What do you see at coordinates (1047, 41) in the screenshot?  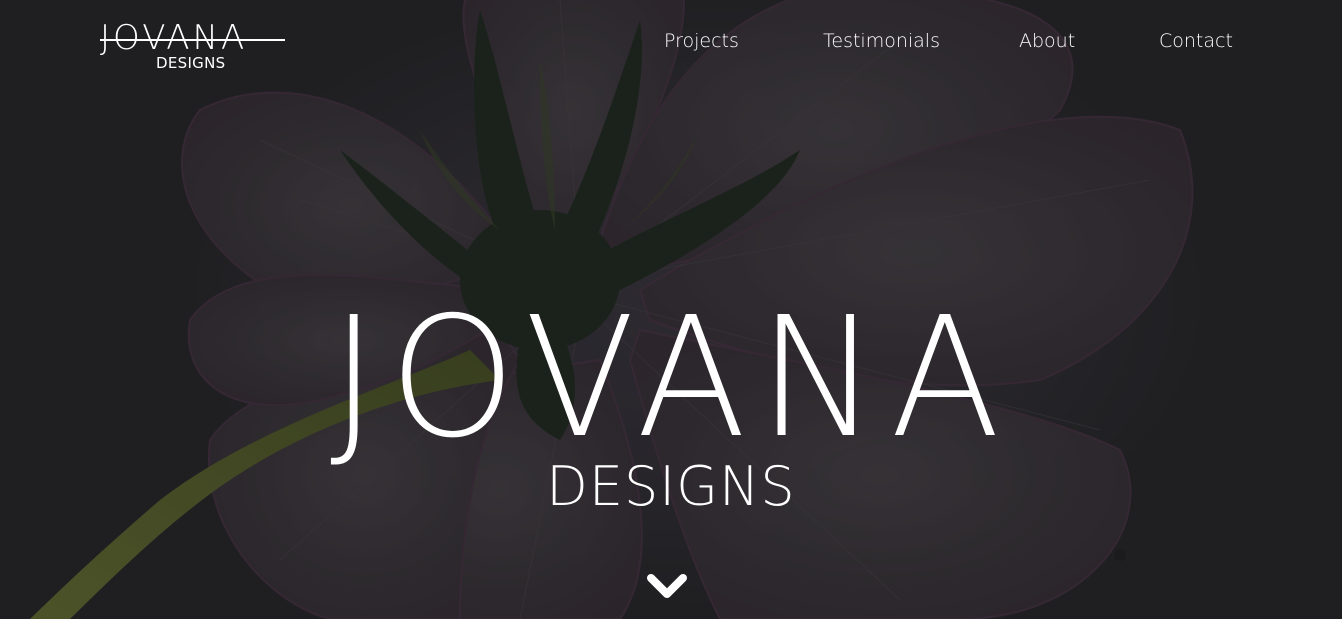 I see `nav-link-about: About` at bounding box center [1047, 41].